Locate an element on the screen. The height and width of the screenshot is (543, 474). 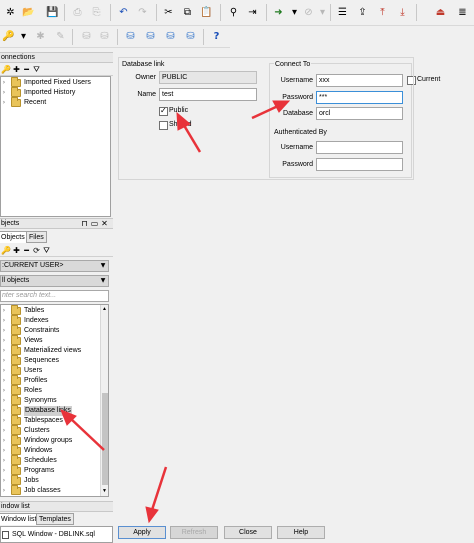
apply-button: Apply is located at coordinates (142, 532).